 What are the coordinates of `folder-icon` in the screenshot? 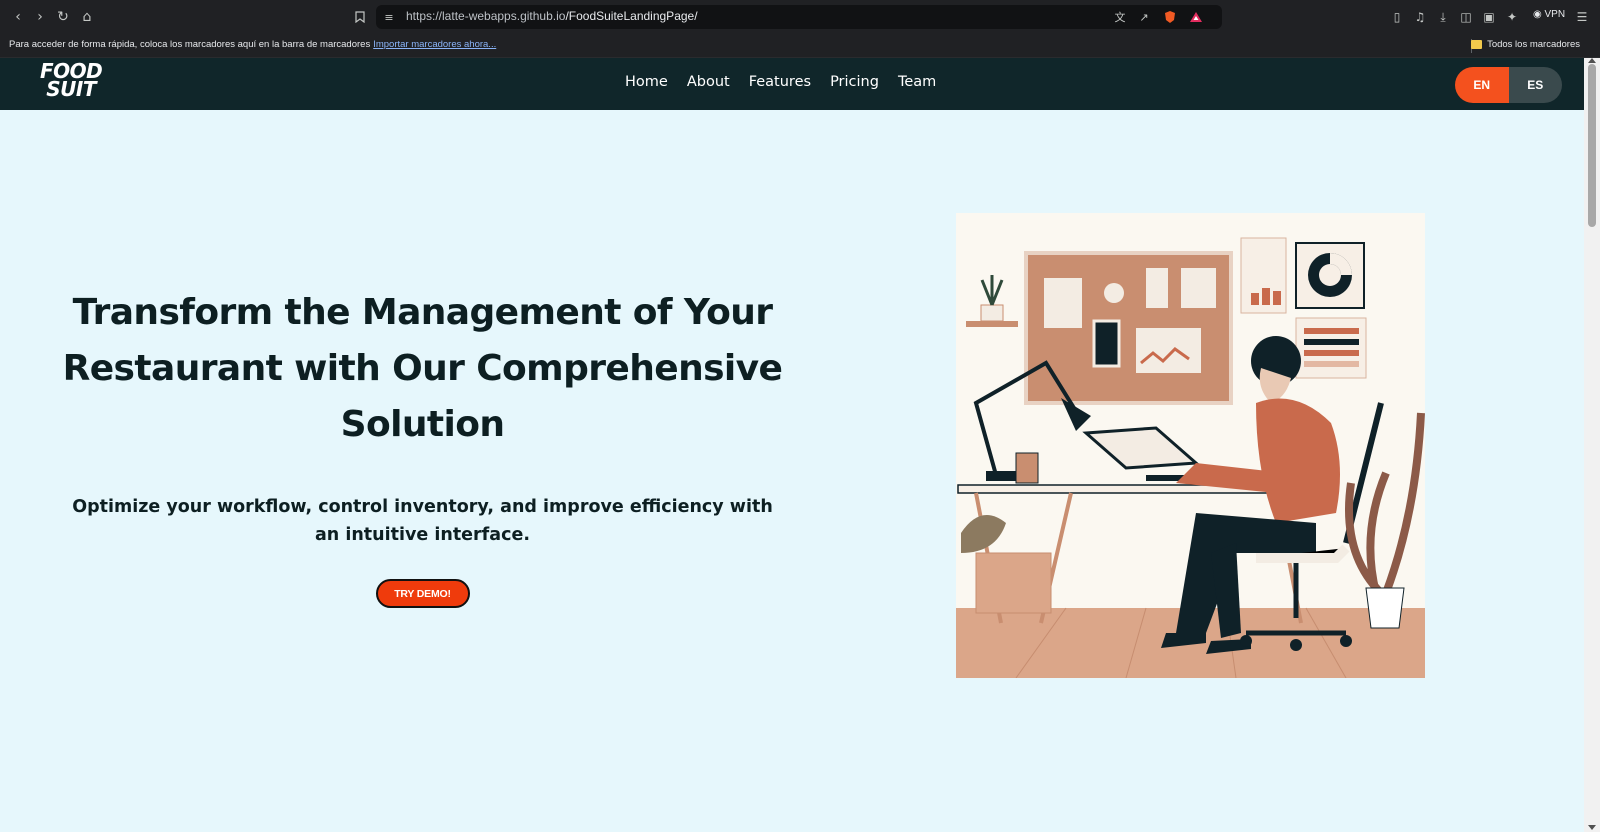 It's located at (1477, 44).